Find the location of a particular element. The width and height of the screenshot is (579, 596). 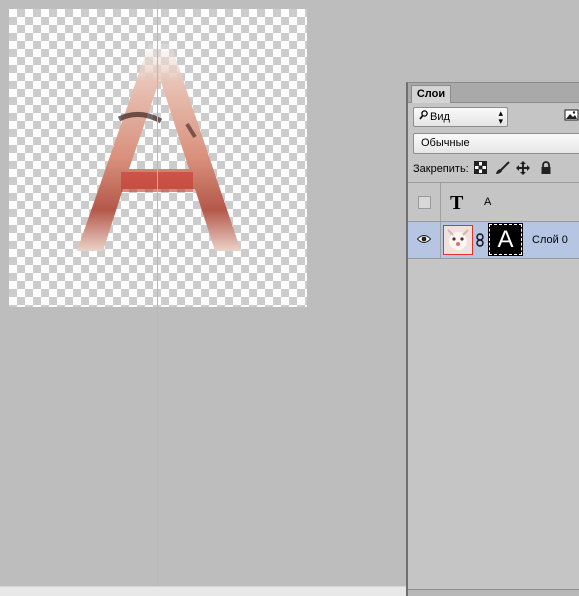

blend-mode-value: Обычные is located at coordinates (445, 143).